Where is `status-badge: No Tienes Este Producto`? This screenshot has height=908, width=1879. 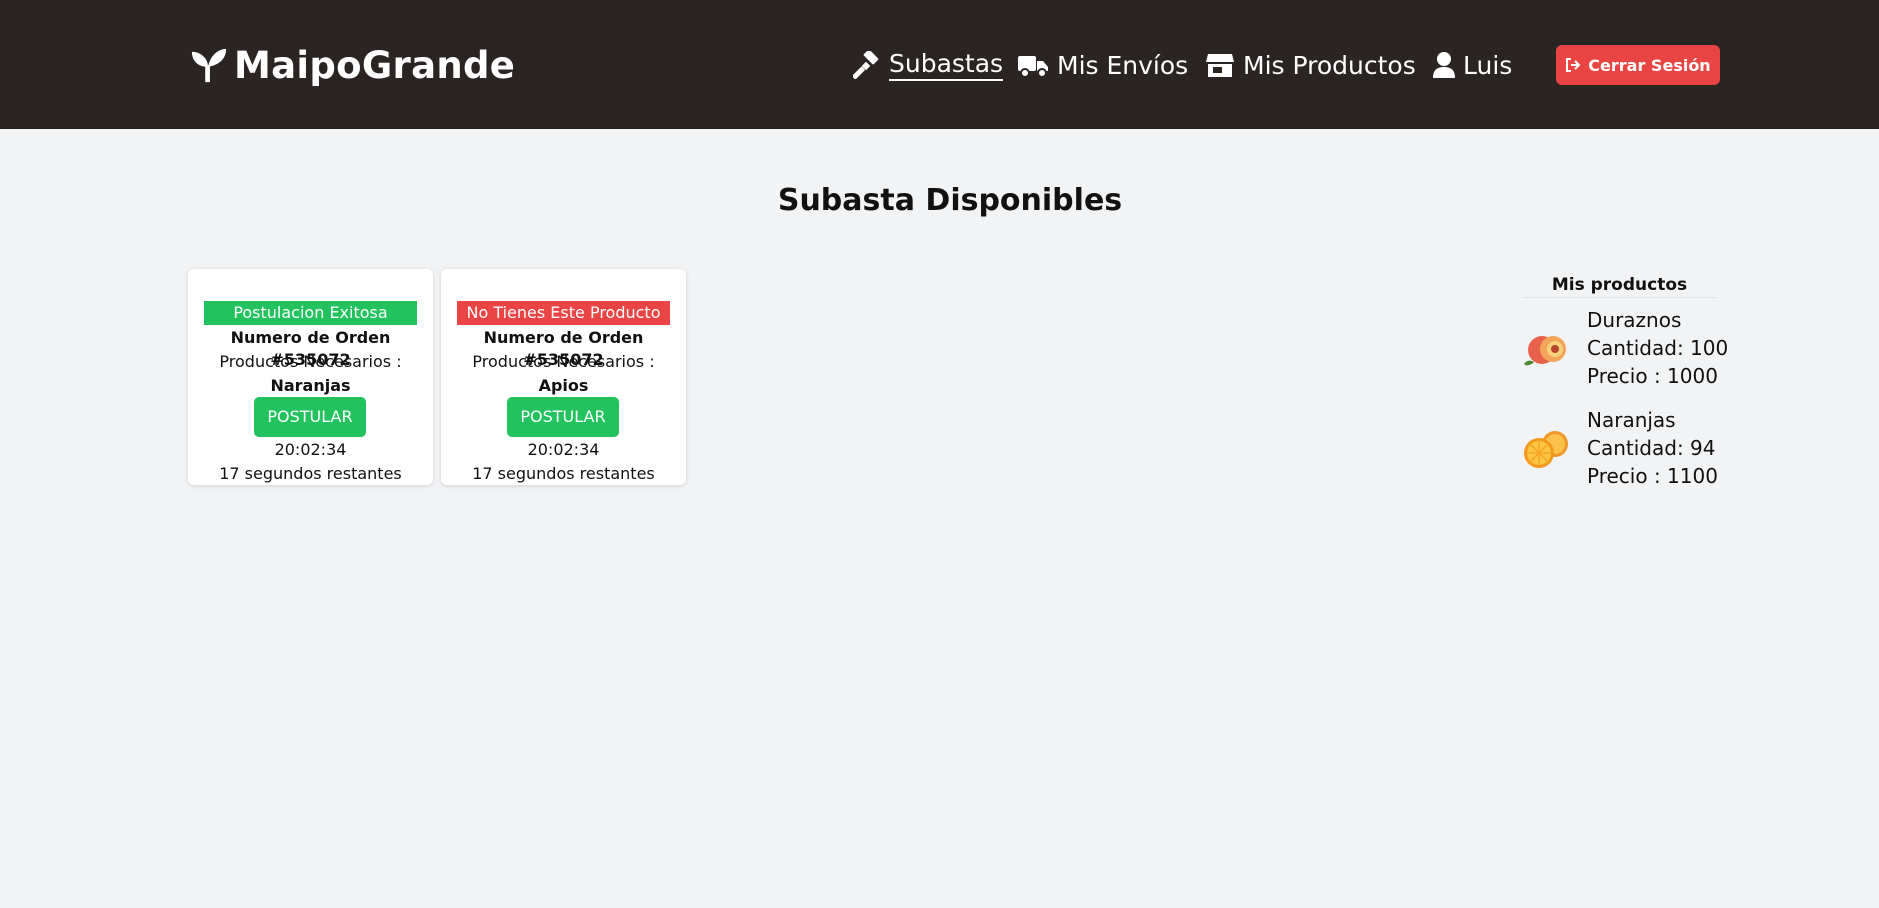
status-badge: No Tienes Este Producto is located at coordinates (563, 313).